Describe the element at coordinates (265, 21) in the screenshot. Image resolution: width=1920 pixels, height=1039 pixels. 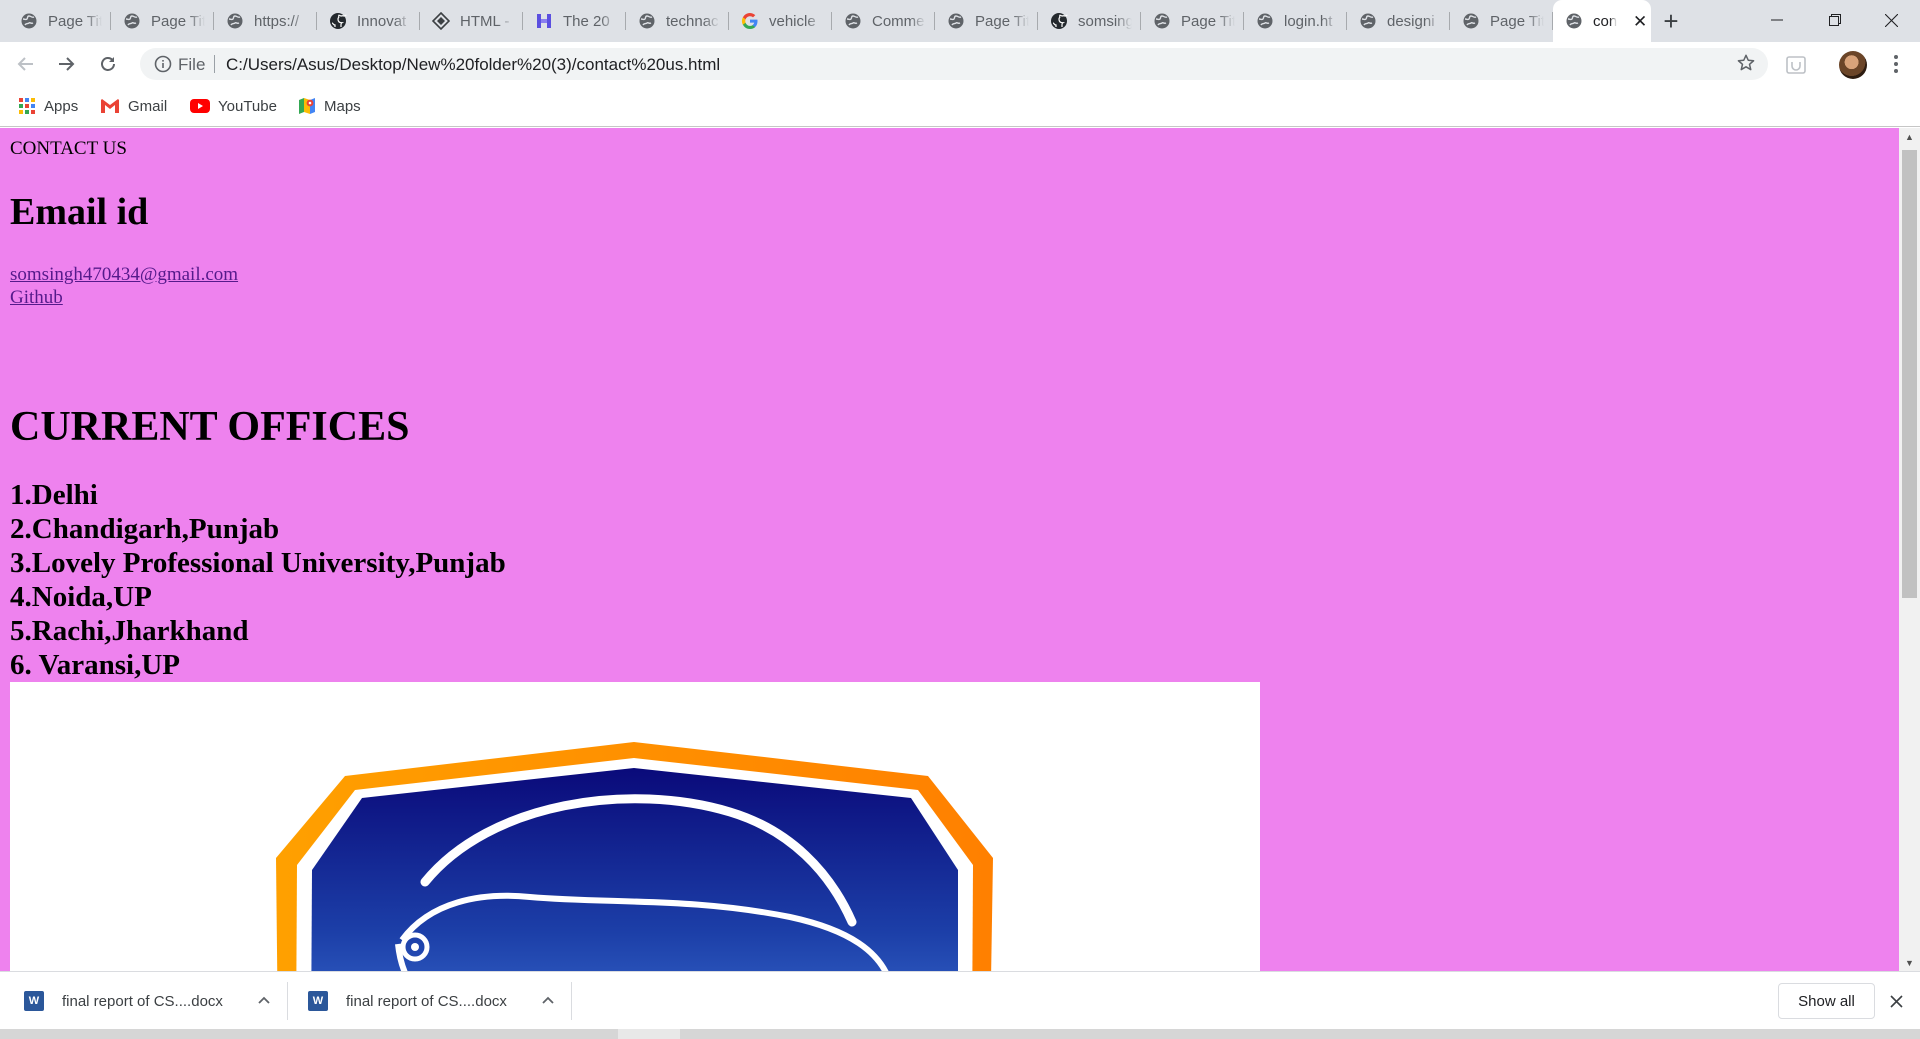
I see `browser-tab: https://` at that location.